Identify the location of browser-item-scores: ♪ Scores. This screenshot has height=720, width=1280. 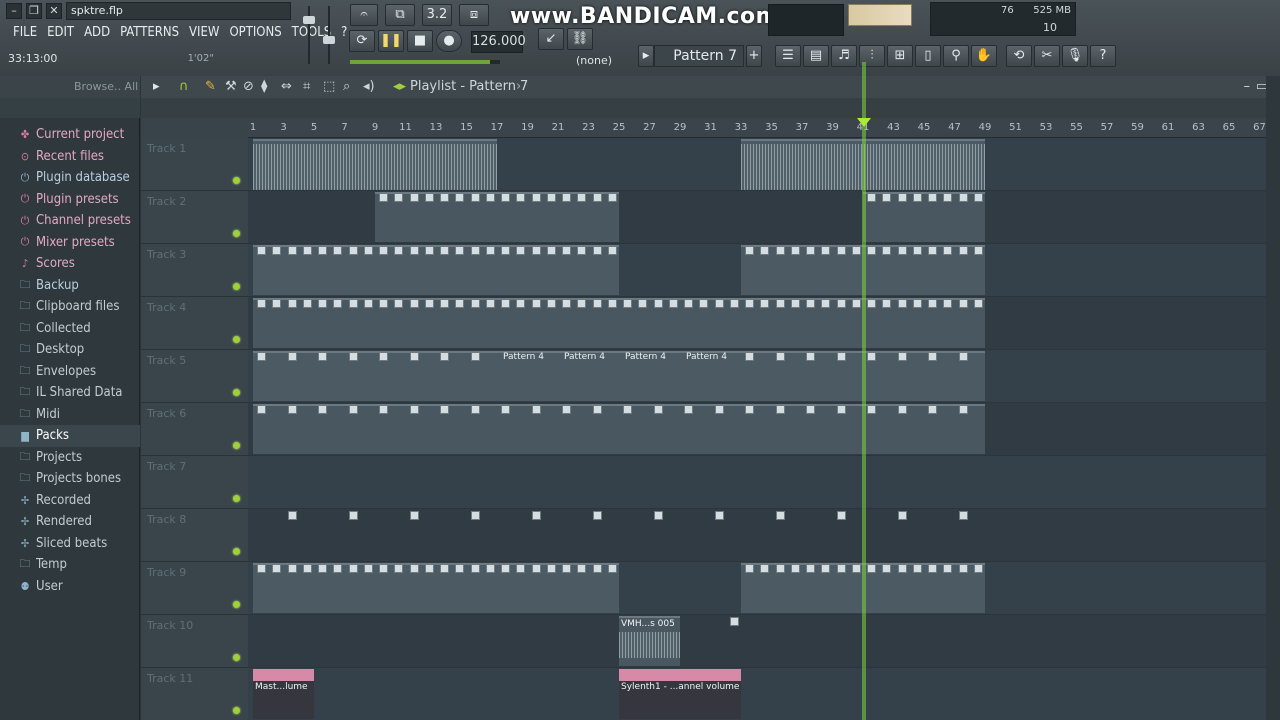
(70, 264).